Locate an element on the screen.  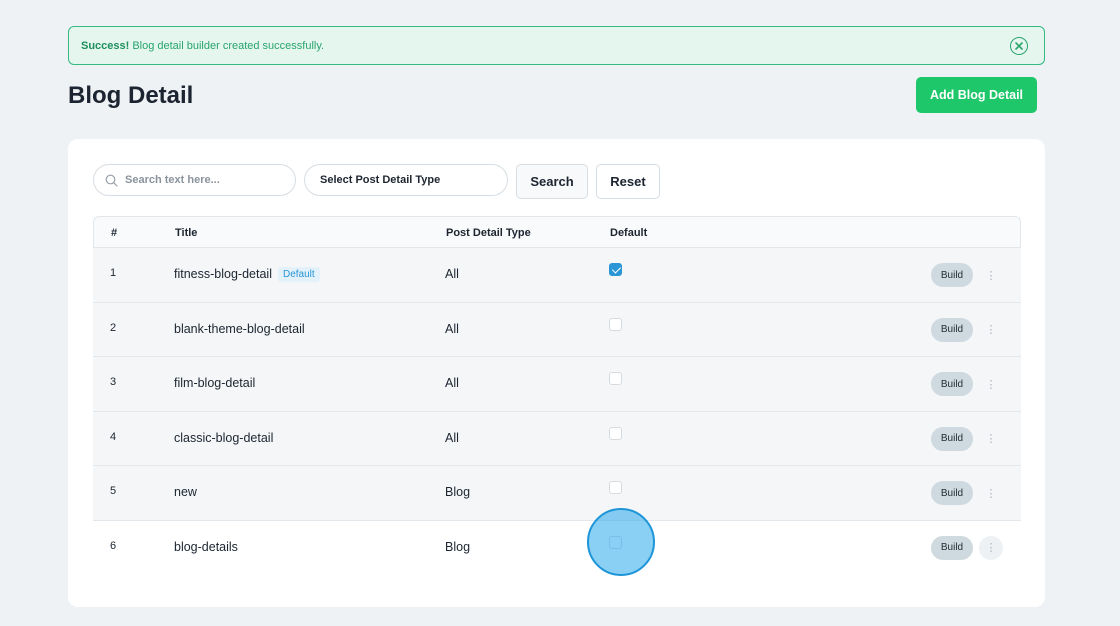
row-title: film-blog-detail is located at coordinates (214, 383).